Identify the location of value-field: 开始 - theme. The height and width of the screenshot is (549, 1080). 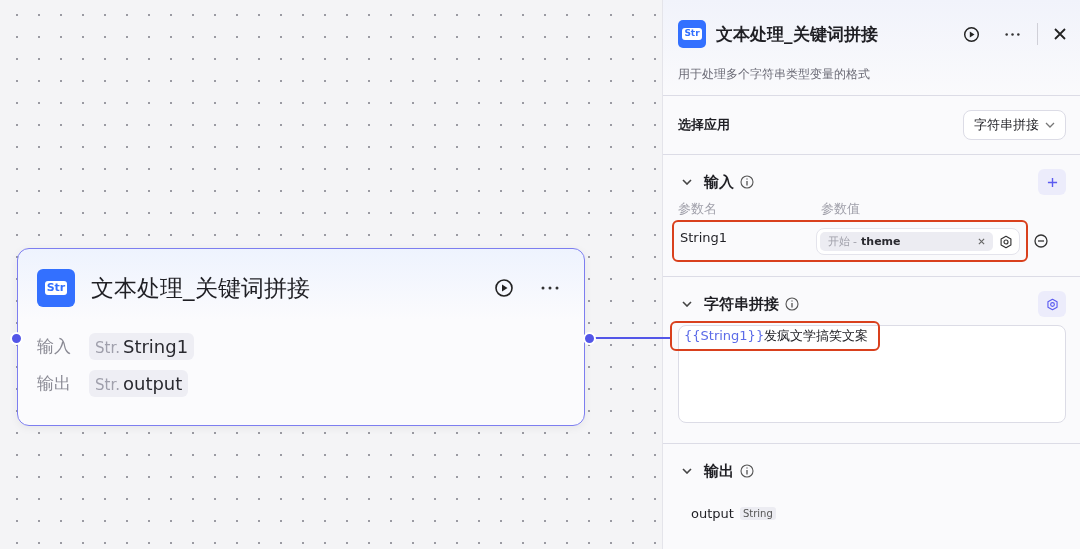
(917, 241).